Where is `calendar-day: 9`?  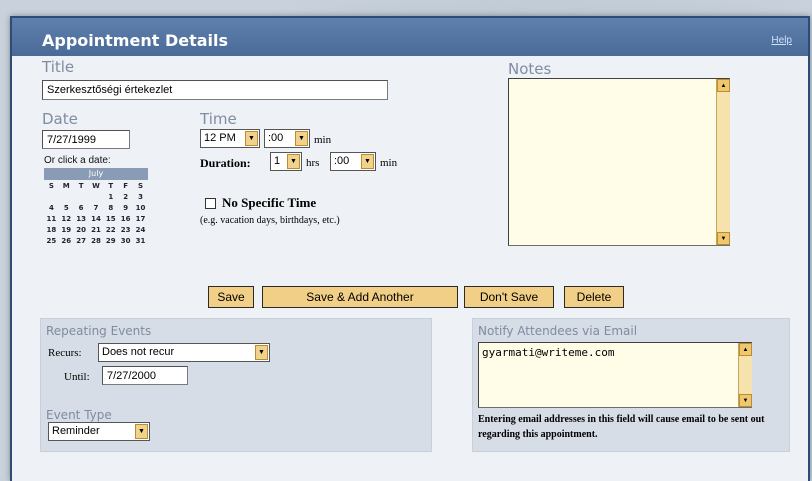 calendar-day: 9 is located at coordinates (125, 207).